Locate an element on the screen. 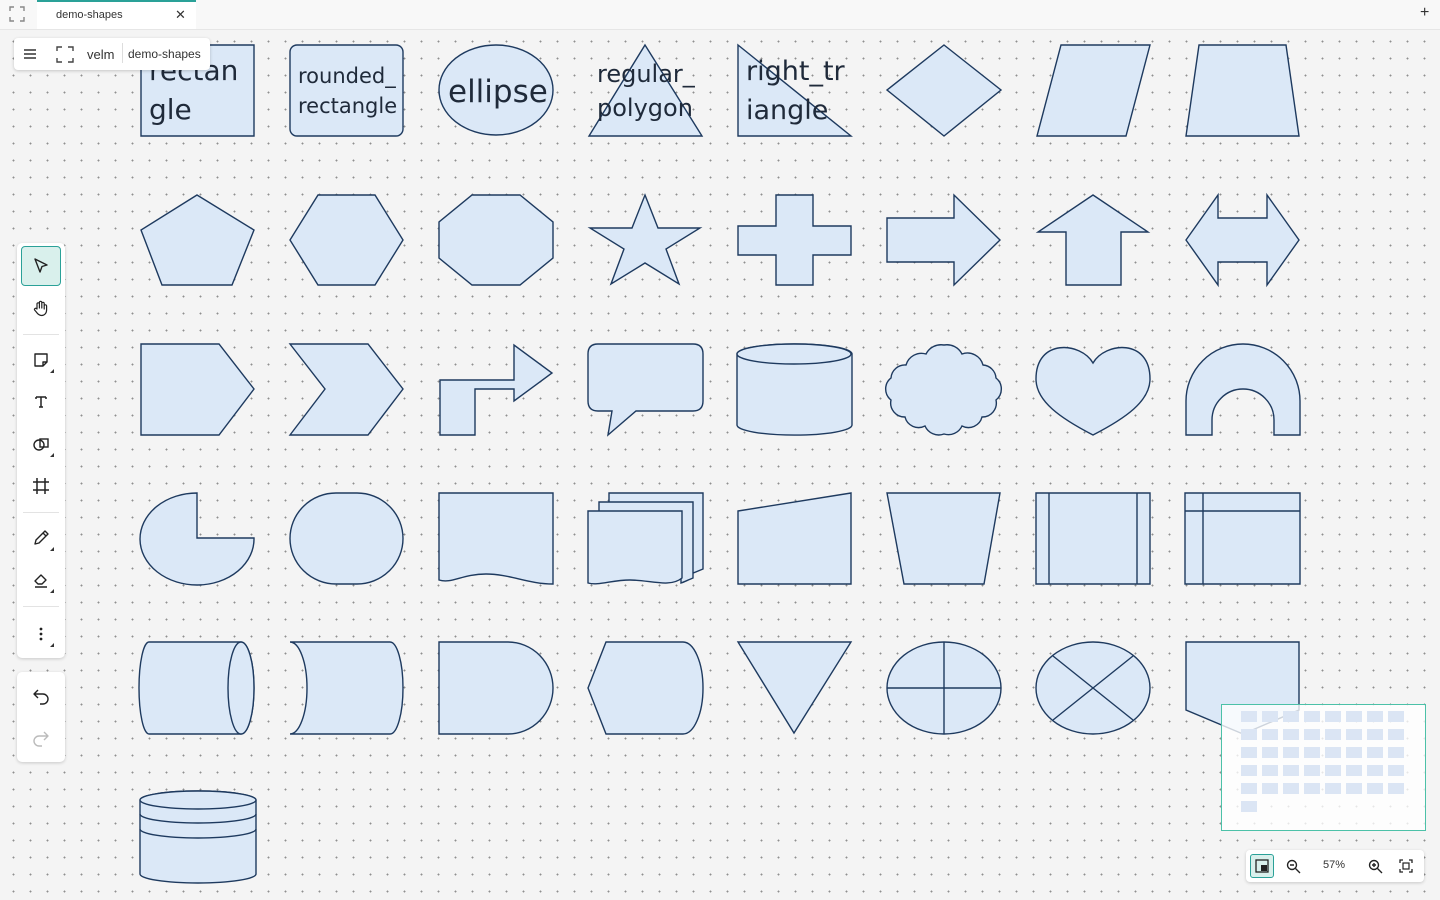 Image resolution: width=1440 pixels, height=900 pixels. shape-right-triangle: right_tr iangle is located at coordinates (794, 90).